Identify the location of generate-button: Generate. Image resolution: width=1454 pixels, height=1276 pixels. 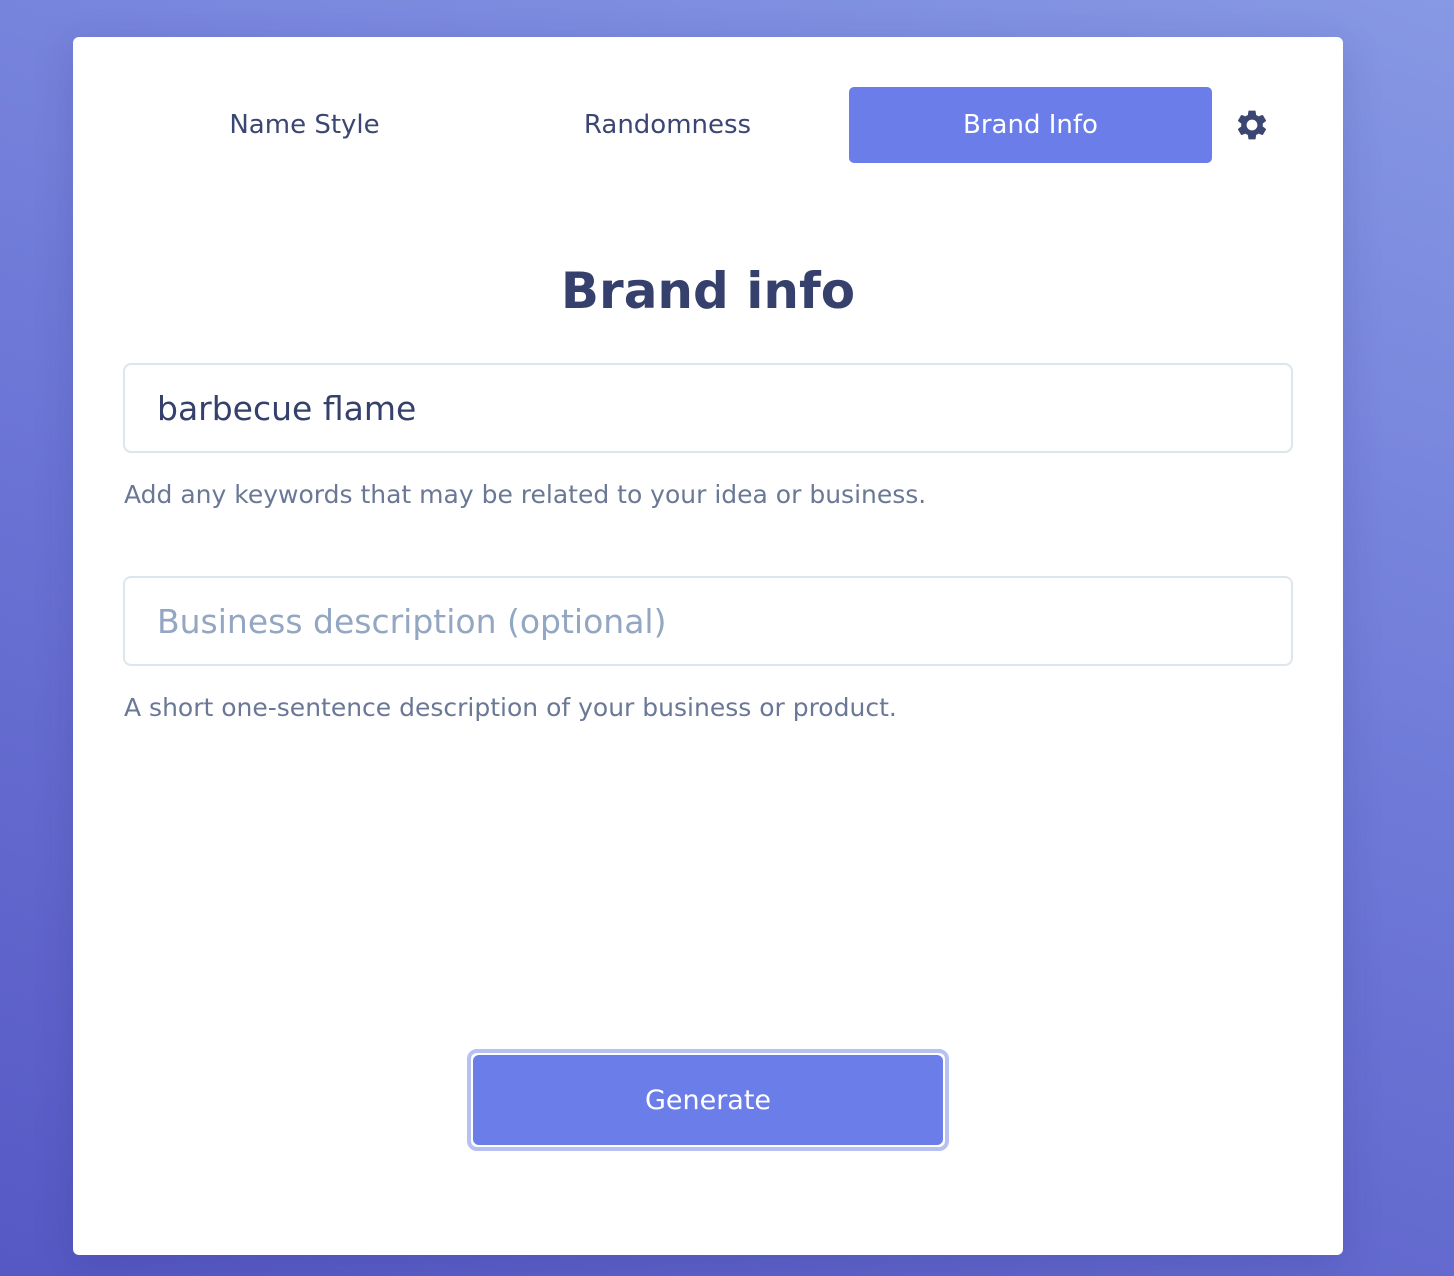
(708, 1100).